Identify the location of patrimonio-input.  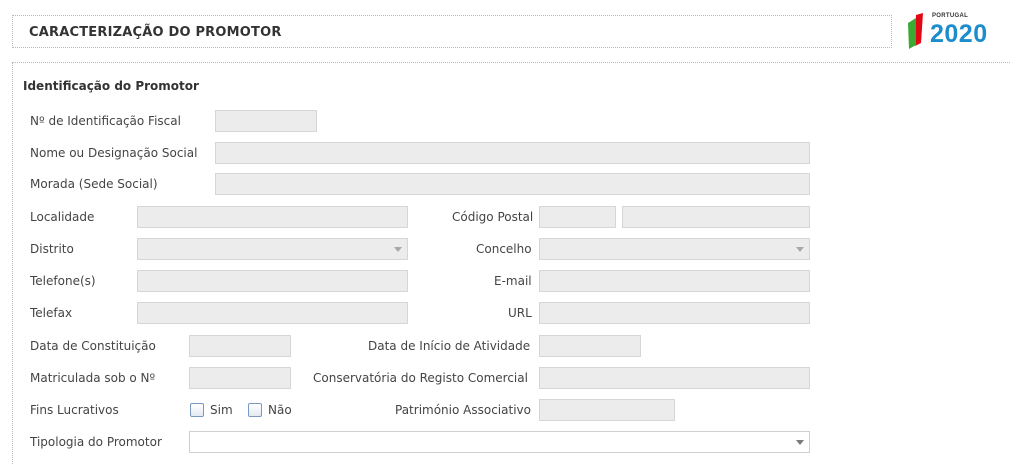
(607, 410).